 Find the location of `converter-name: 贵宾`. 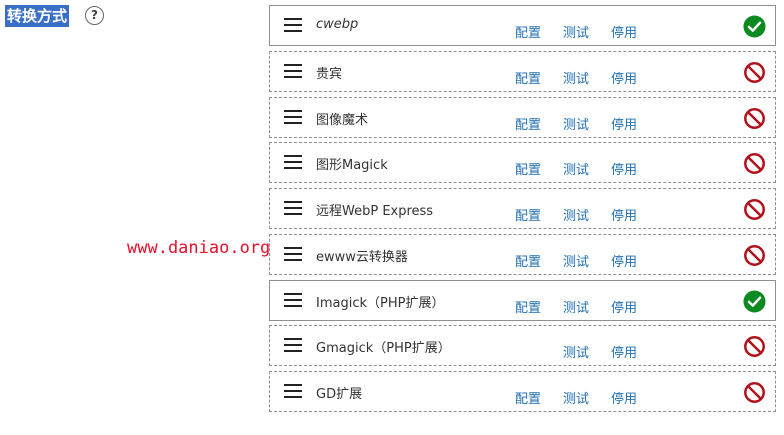

converter-name: 贵宾 is located at coordinates (329, 74).